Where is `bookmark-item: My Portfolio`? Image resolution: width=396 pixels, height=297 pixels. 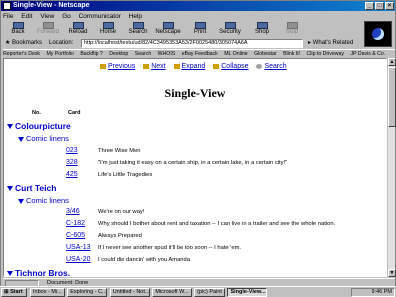
bookmark-item: My Portfolio is located at coordinates (59, 54).